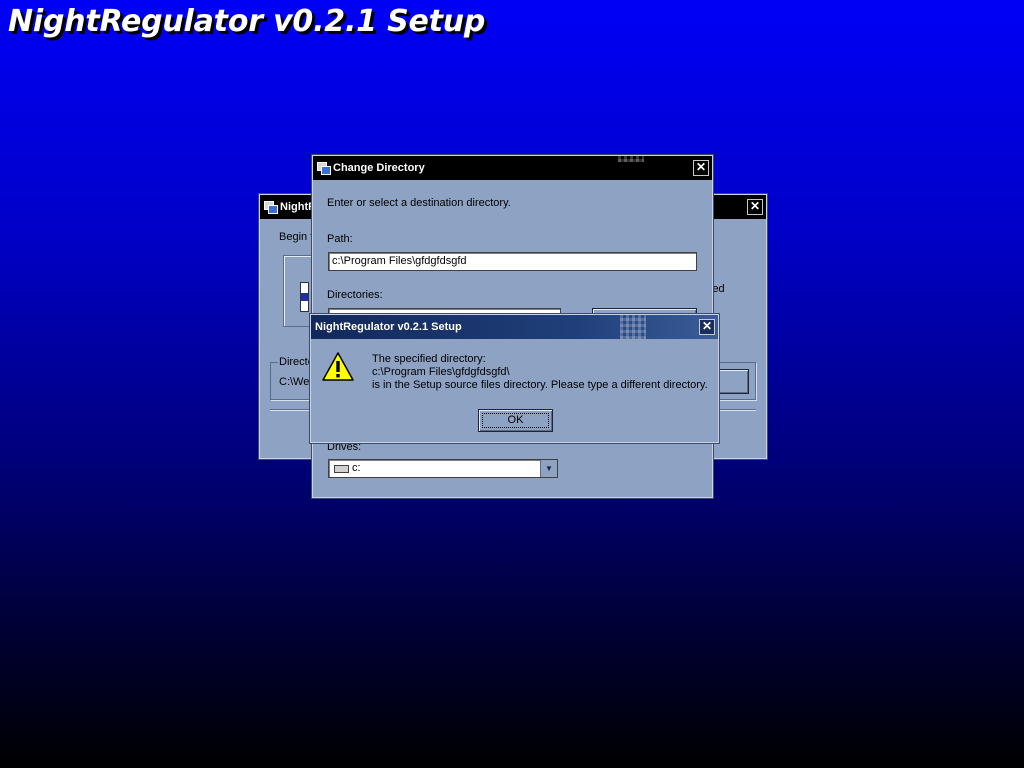  What do you see at coordinates (388, 327) in the screenshot?
I see `alert-title: NightRegulator v0.2.1 Setup` at bounding box center [388, 327].